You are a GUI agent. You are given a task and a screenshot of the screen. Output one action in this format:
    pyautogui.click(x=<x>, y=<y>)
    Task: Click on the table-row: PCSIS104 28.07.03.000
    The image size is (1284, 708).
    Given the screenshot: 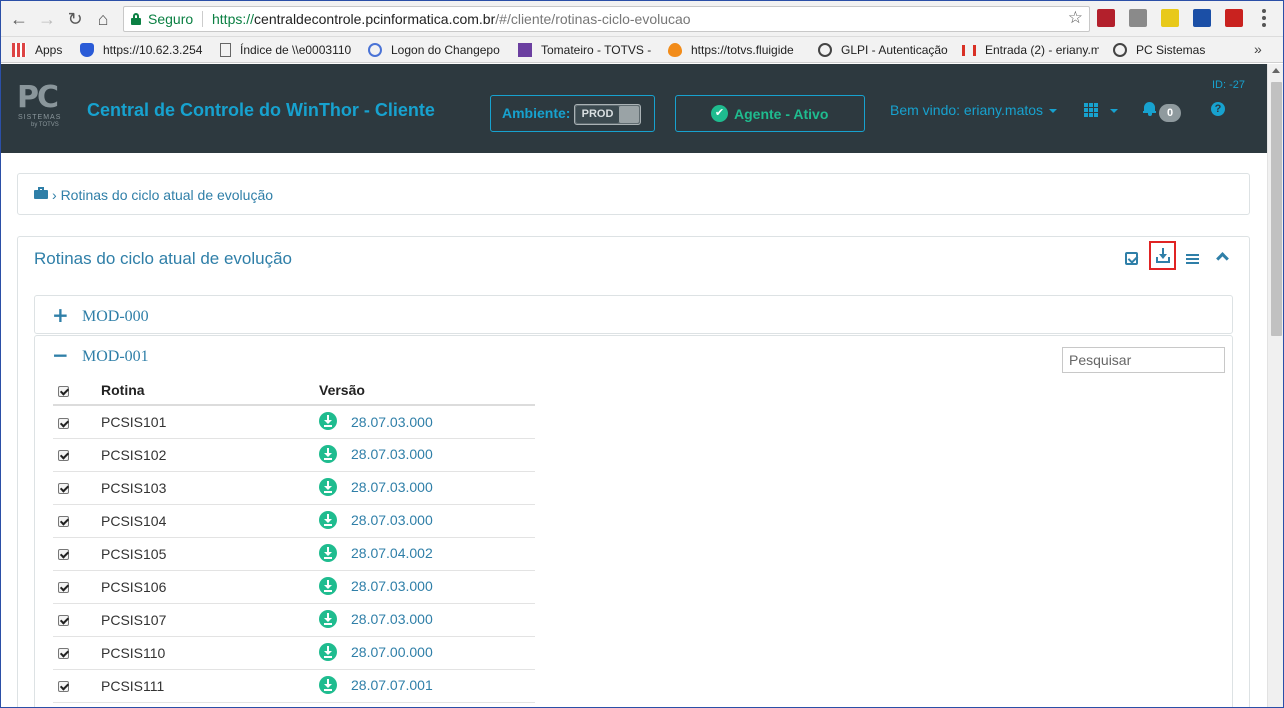 What is the action you would take?
    pyautogui.click(x=294, y=521)
    